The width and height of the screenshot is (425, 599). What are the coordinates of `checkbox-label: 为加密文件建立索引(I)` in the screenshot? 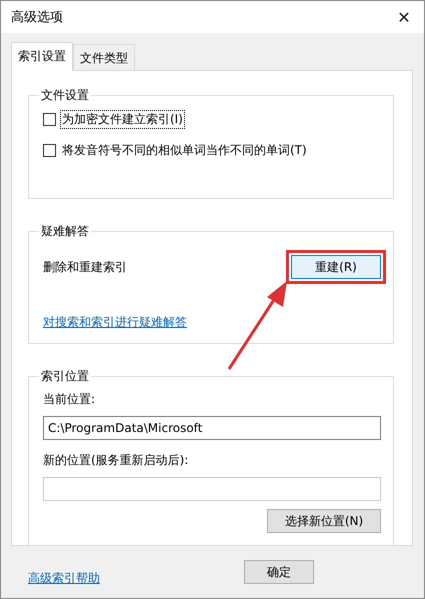 It's located at (122, 119).